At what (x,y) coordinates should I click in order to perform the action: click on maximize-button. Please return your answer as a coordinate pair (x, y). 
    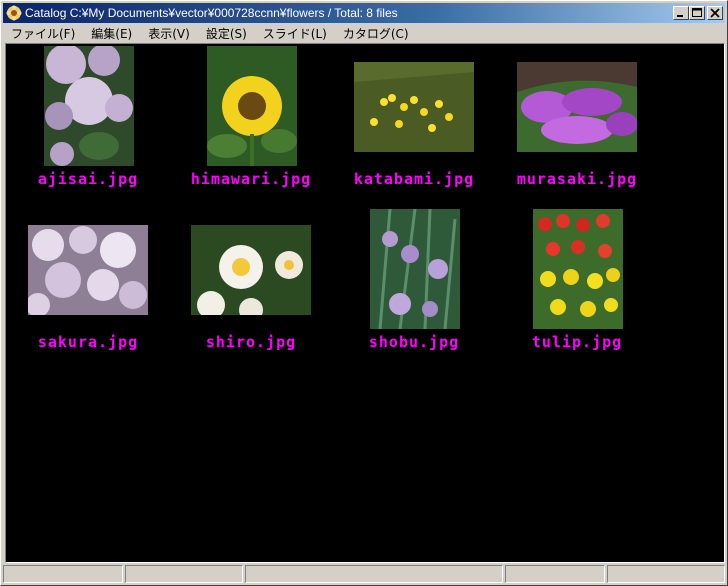
    Looking at the image, I should click on (697, 13).